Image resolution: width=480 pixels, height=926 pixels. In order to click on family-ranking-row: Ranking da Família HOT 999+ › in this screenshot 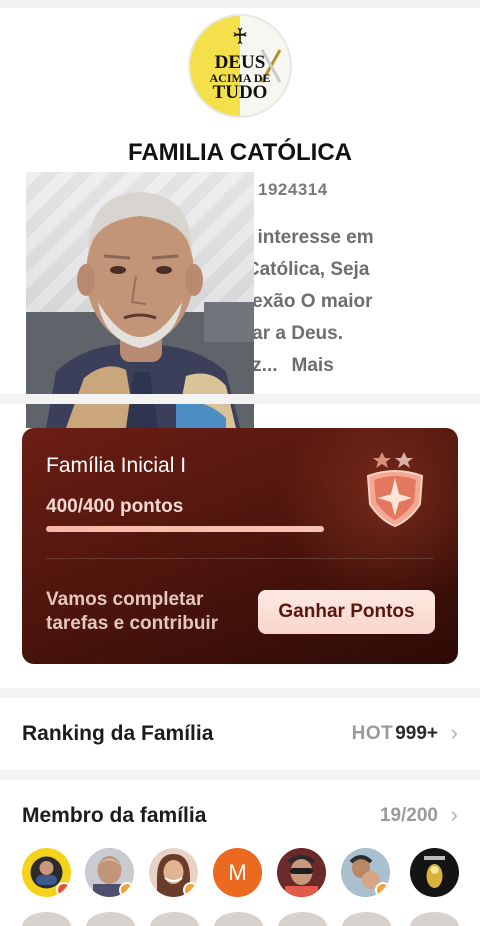, I will do `click(240, 734)`.